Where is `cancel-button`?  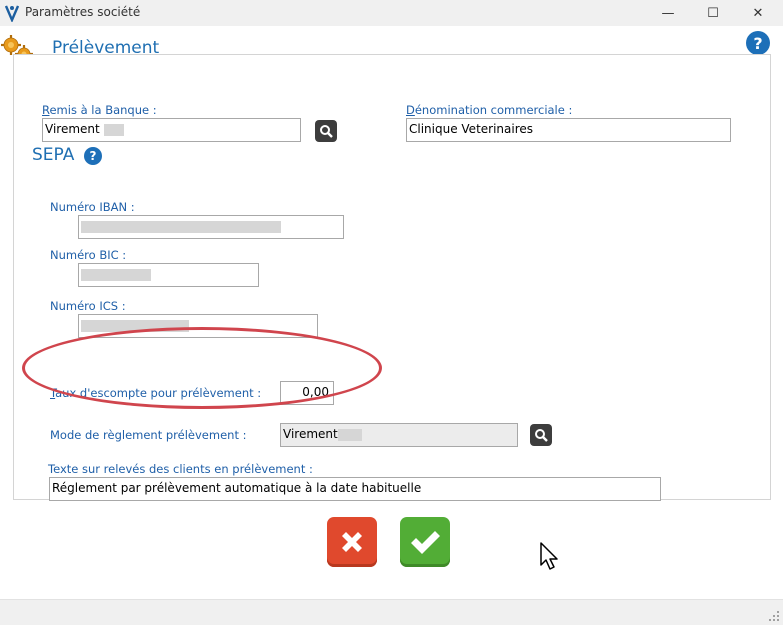 cancel-button is located at coordinates (352, 542).